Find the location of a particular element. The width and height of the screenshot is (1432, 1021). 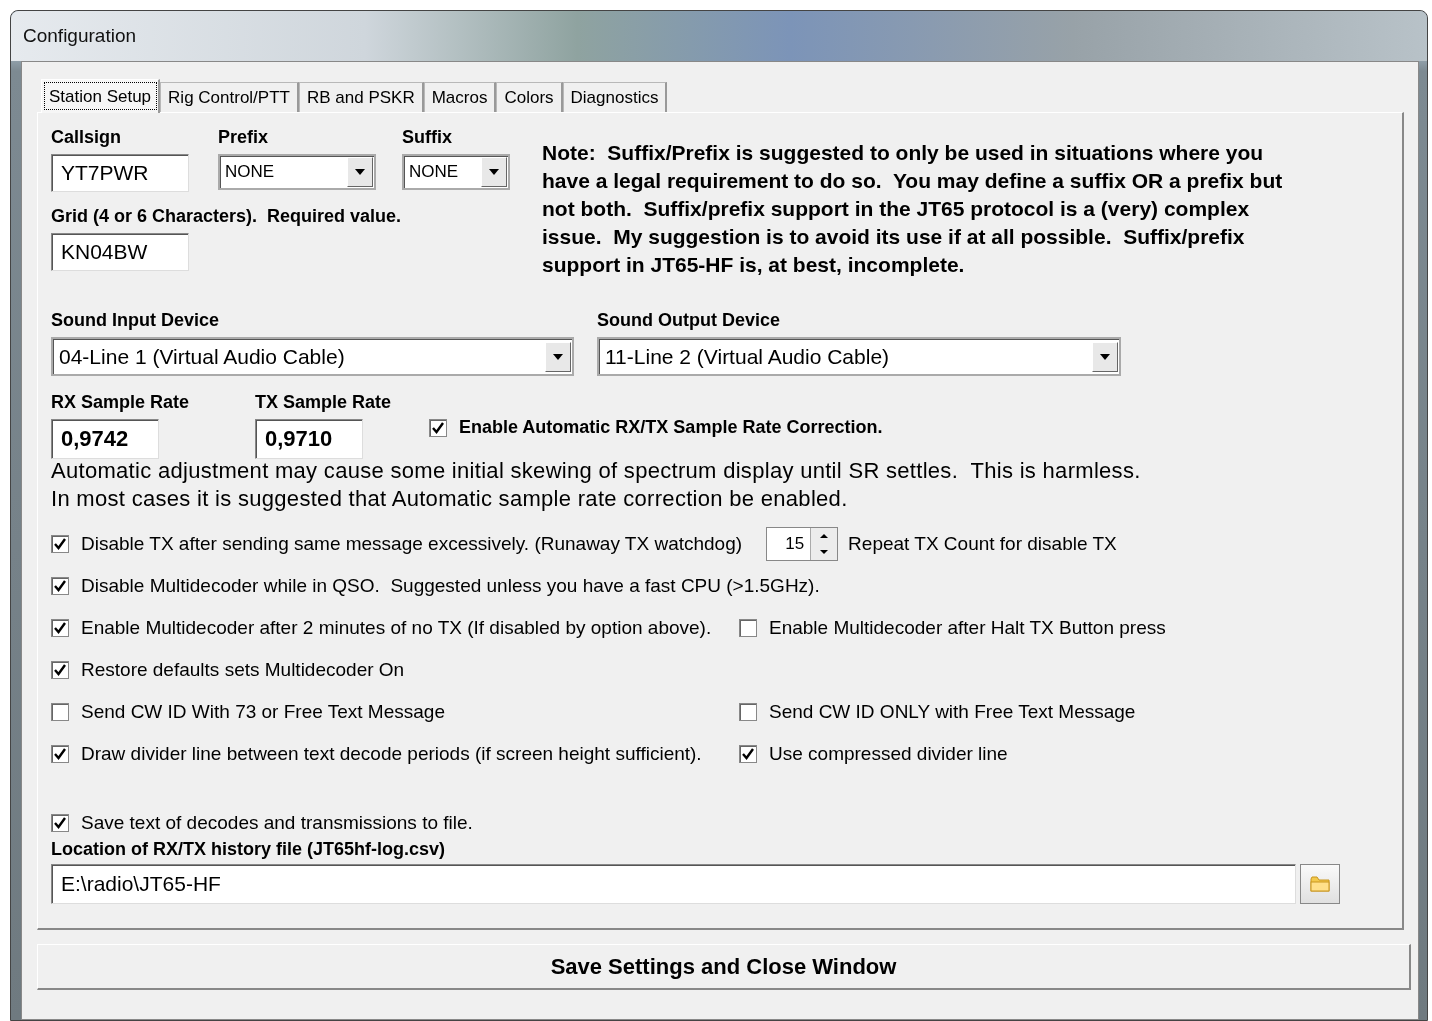

field-label: TX Sample Rate is located at coordinates (324, 402).